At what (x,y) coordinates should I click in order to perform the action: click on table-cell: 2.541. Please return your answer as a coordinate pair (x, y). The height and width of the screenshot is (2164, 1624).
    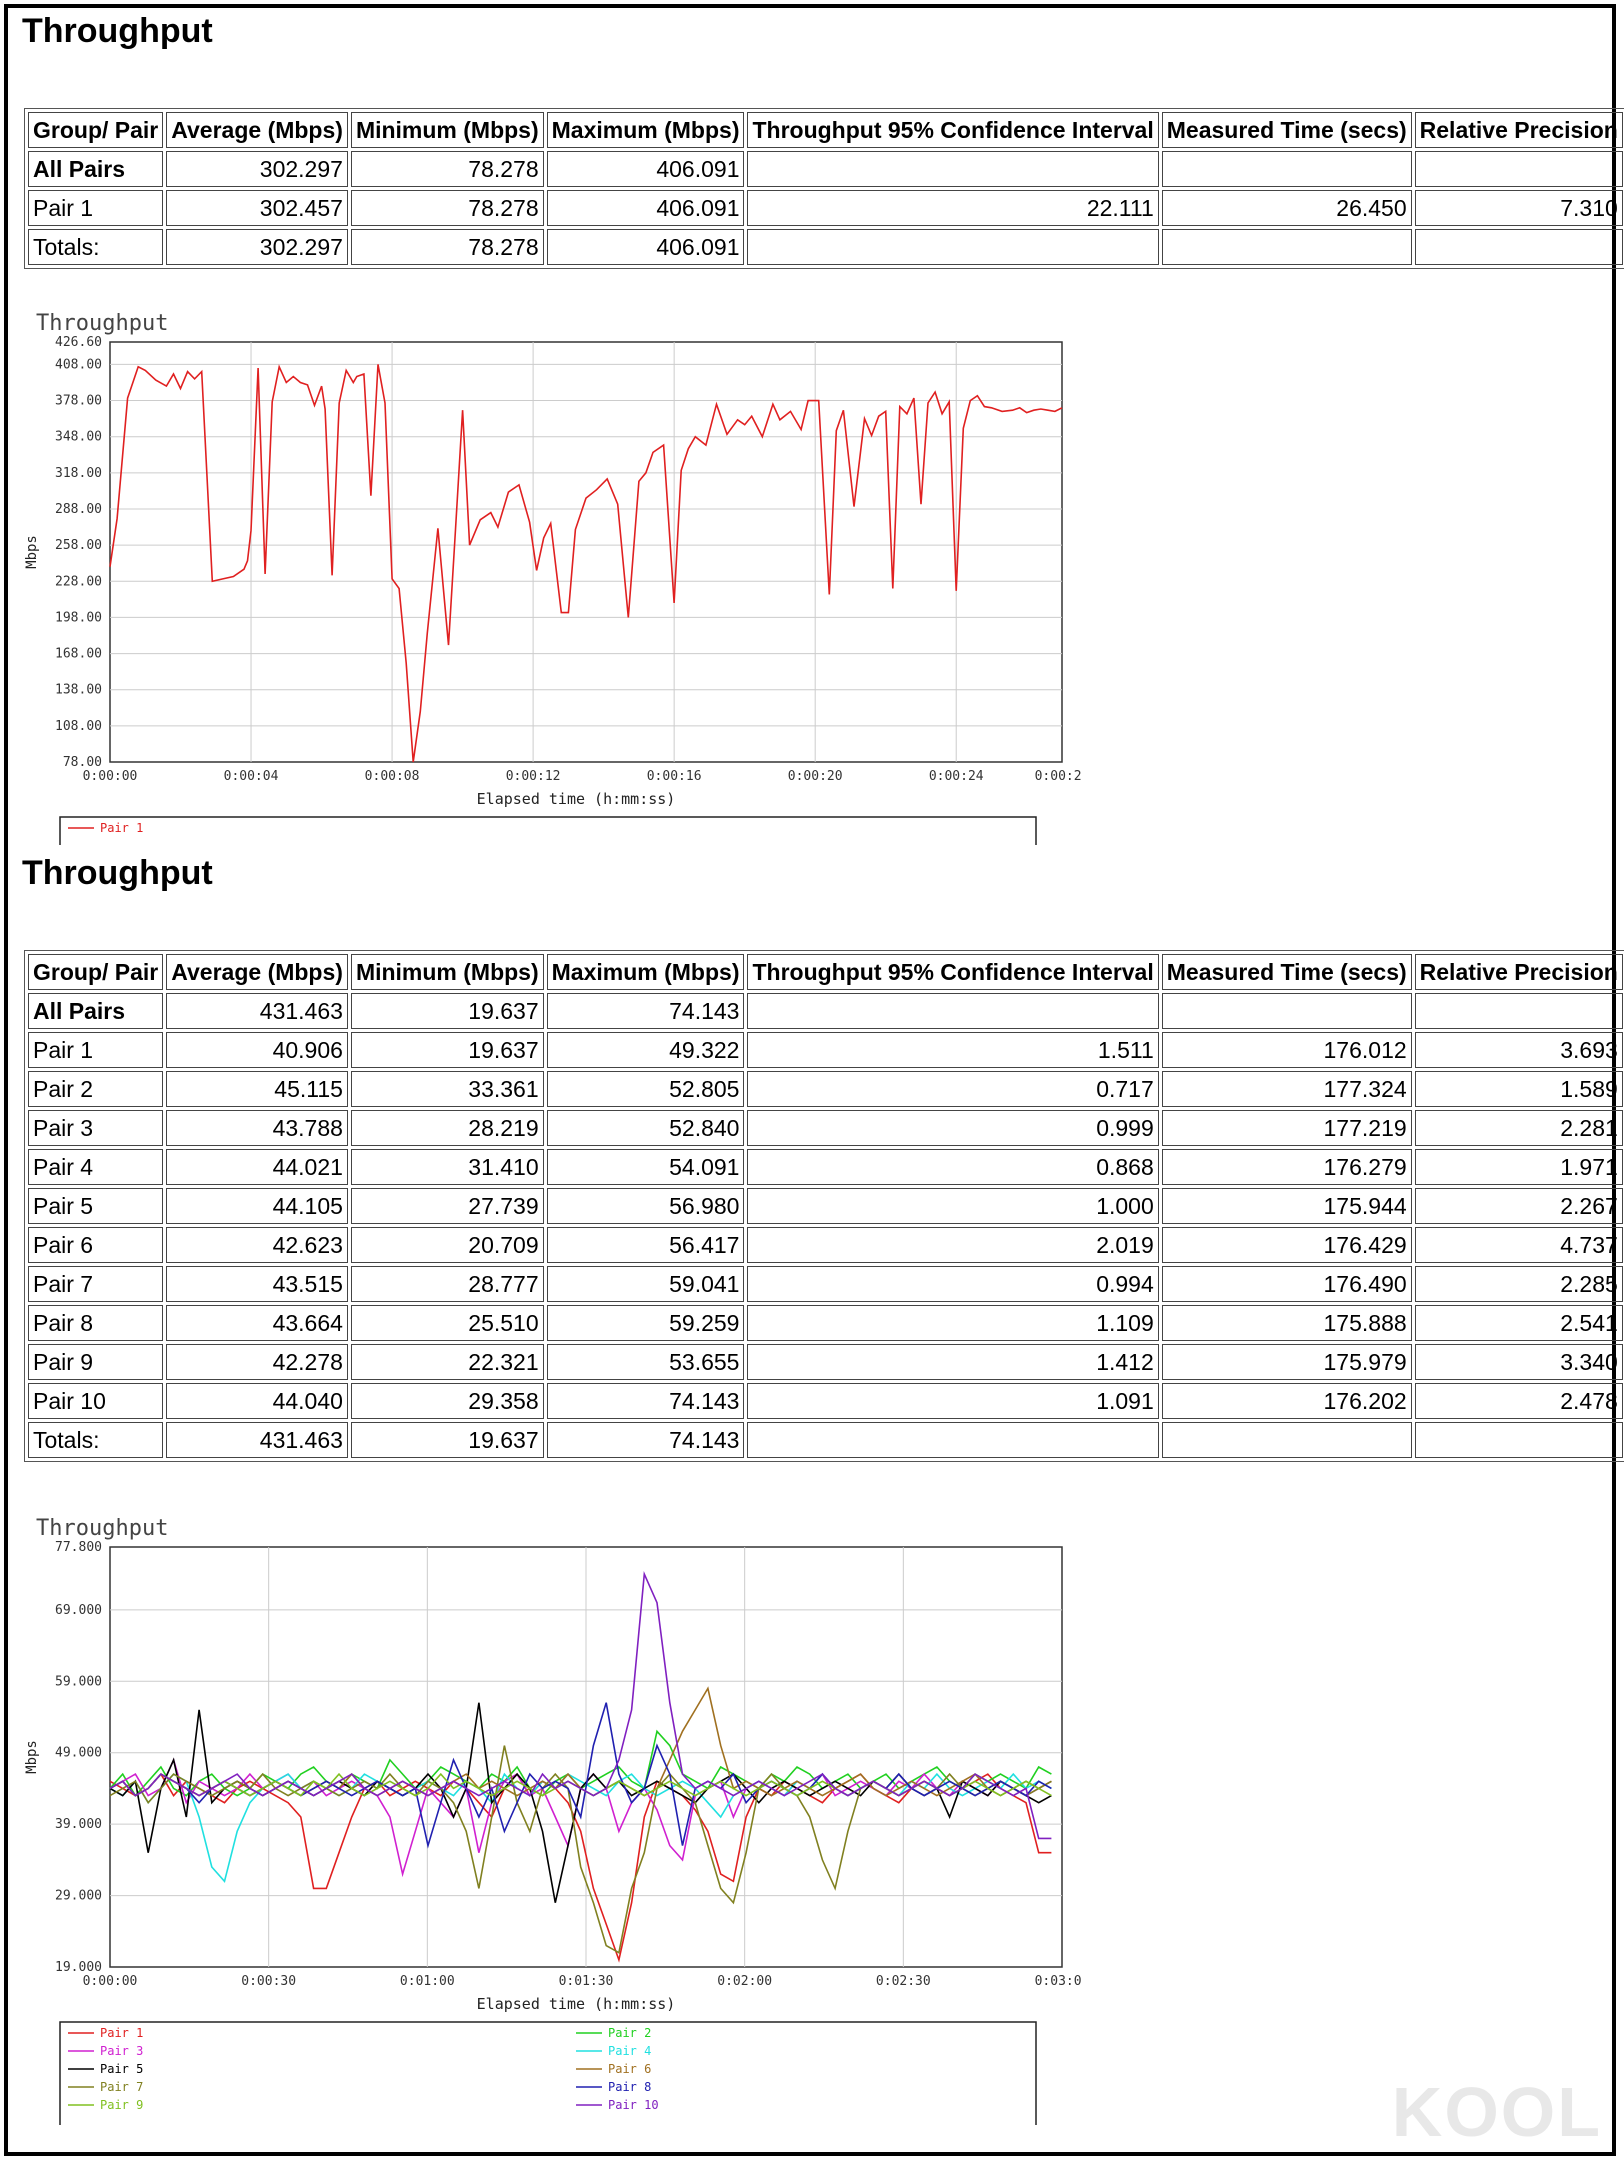
    Looking at the image, I should click on (1518, 1323).